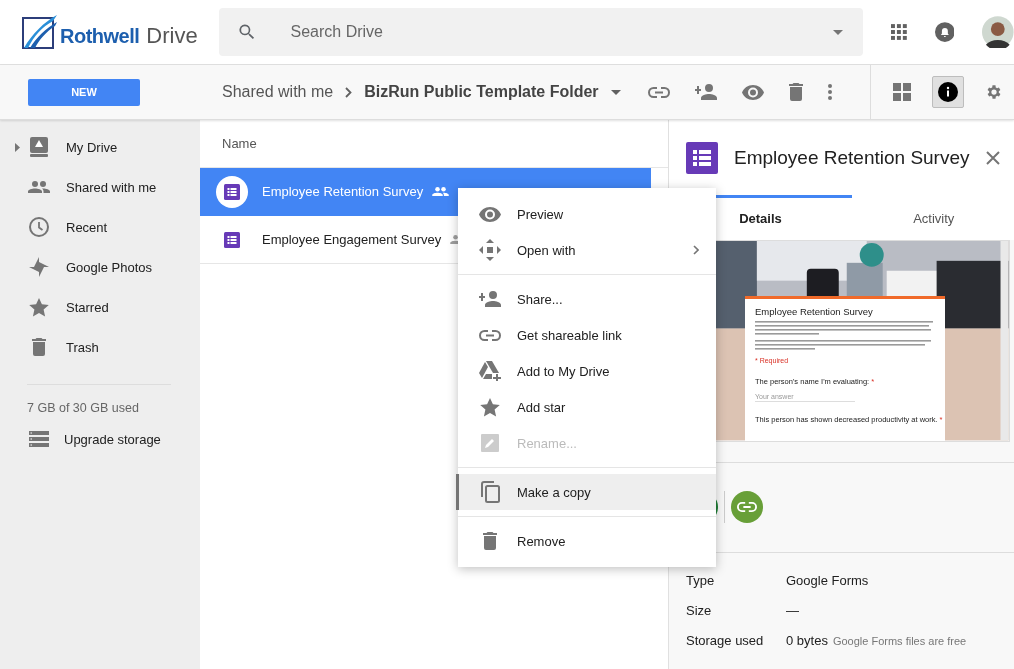  I want to click on menu-item: Add star, so click(586, 407).